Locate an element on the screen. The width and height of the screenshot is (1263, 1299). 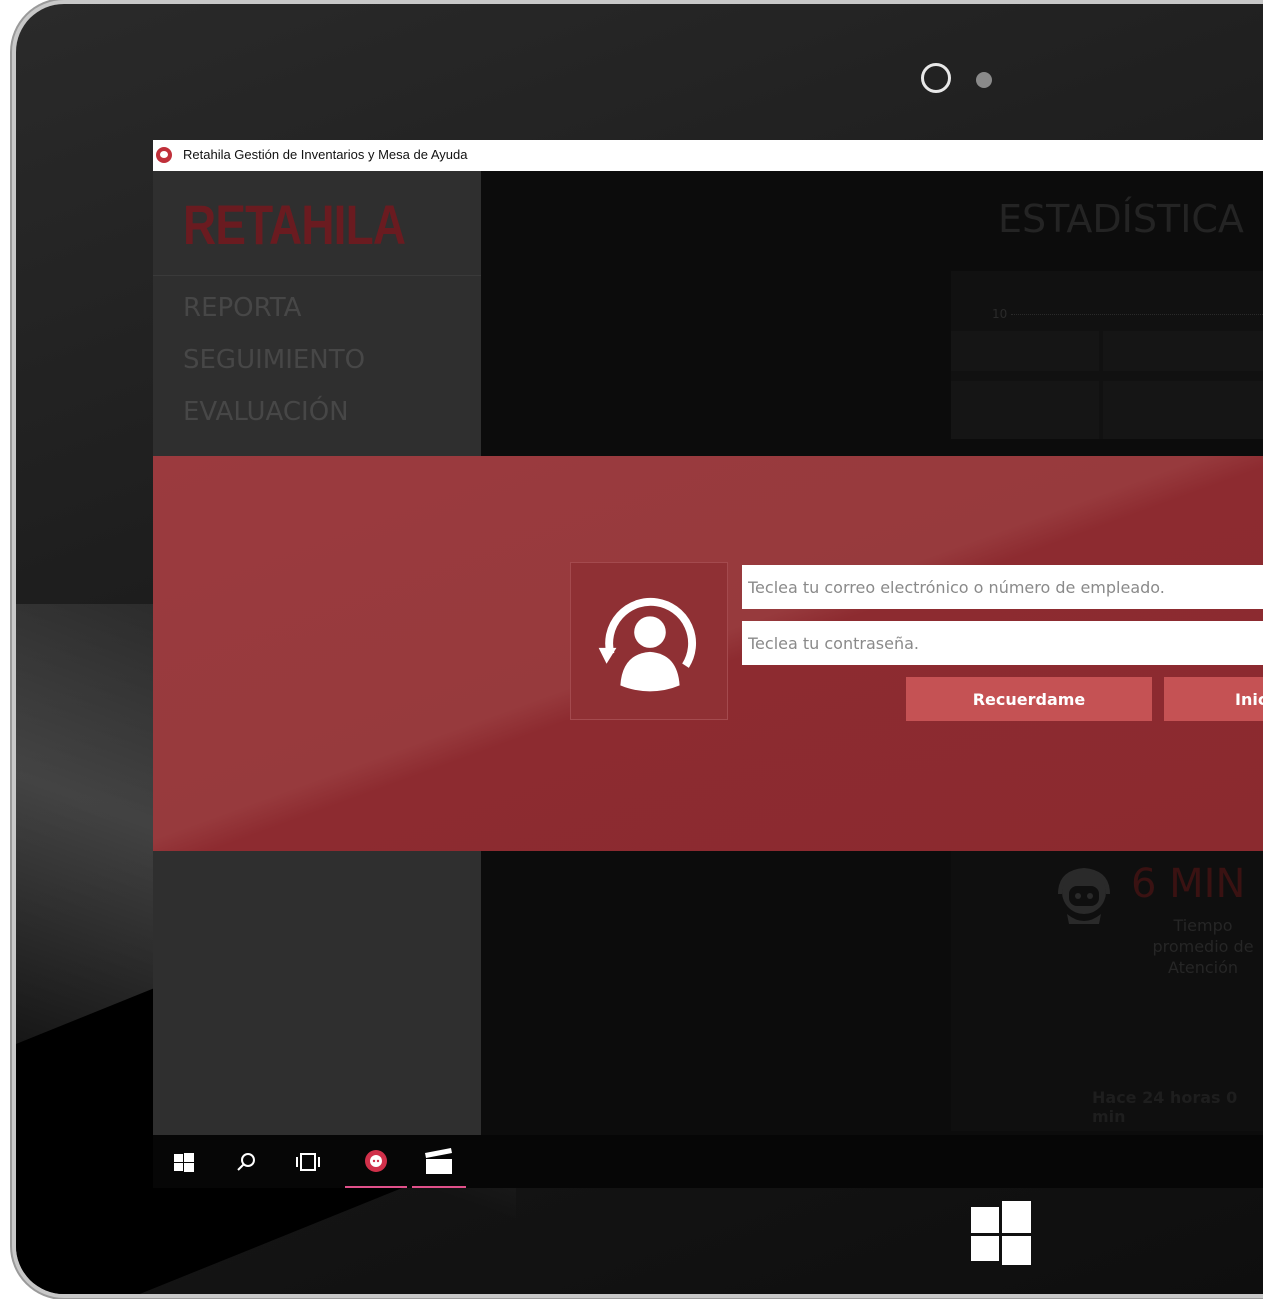
sidebar-item-seguimiento: SEGUIMIENTO is located at coordinates (274, 360).